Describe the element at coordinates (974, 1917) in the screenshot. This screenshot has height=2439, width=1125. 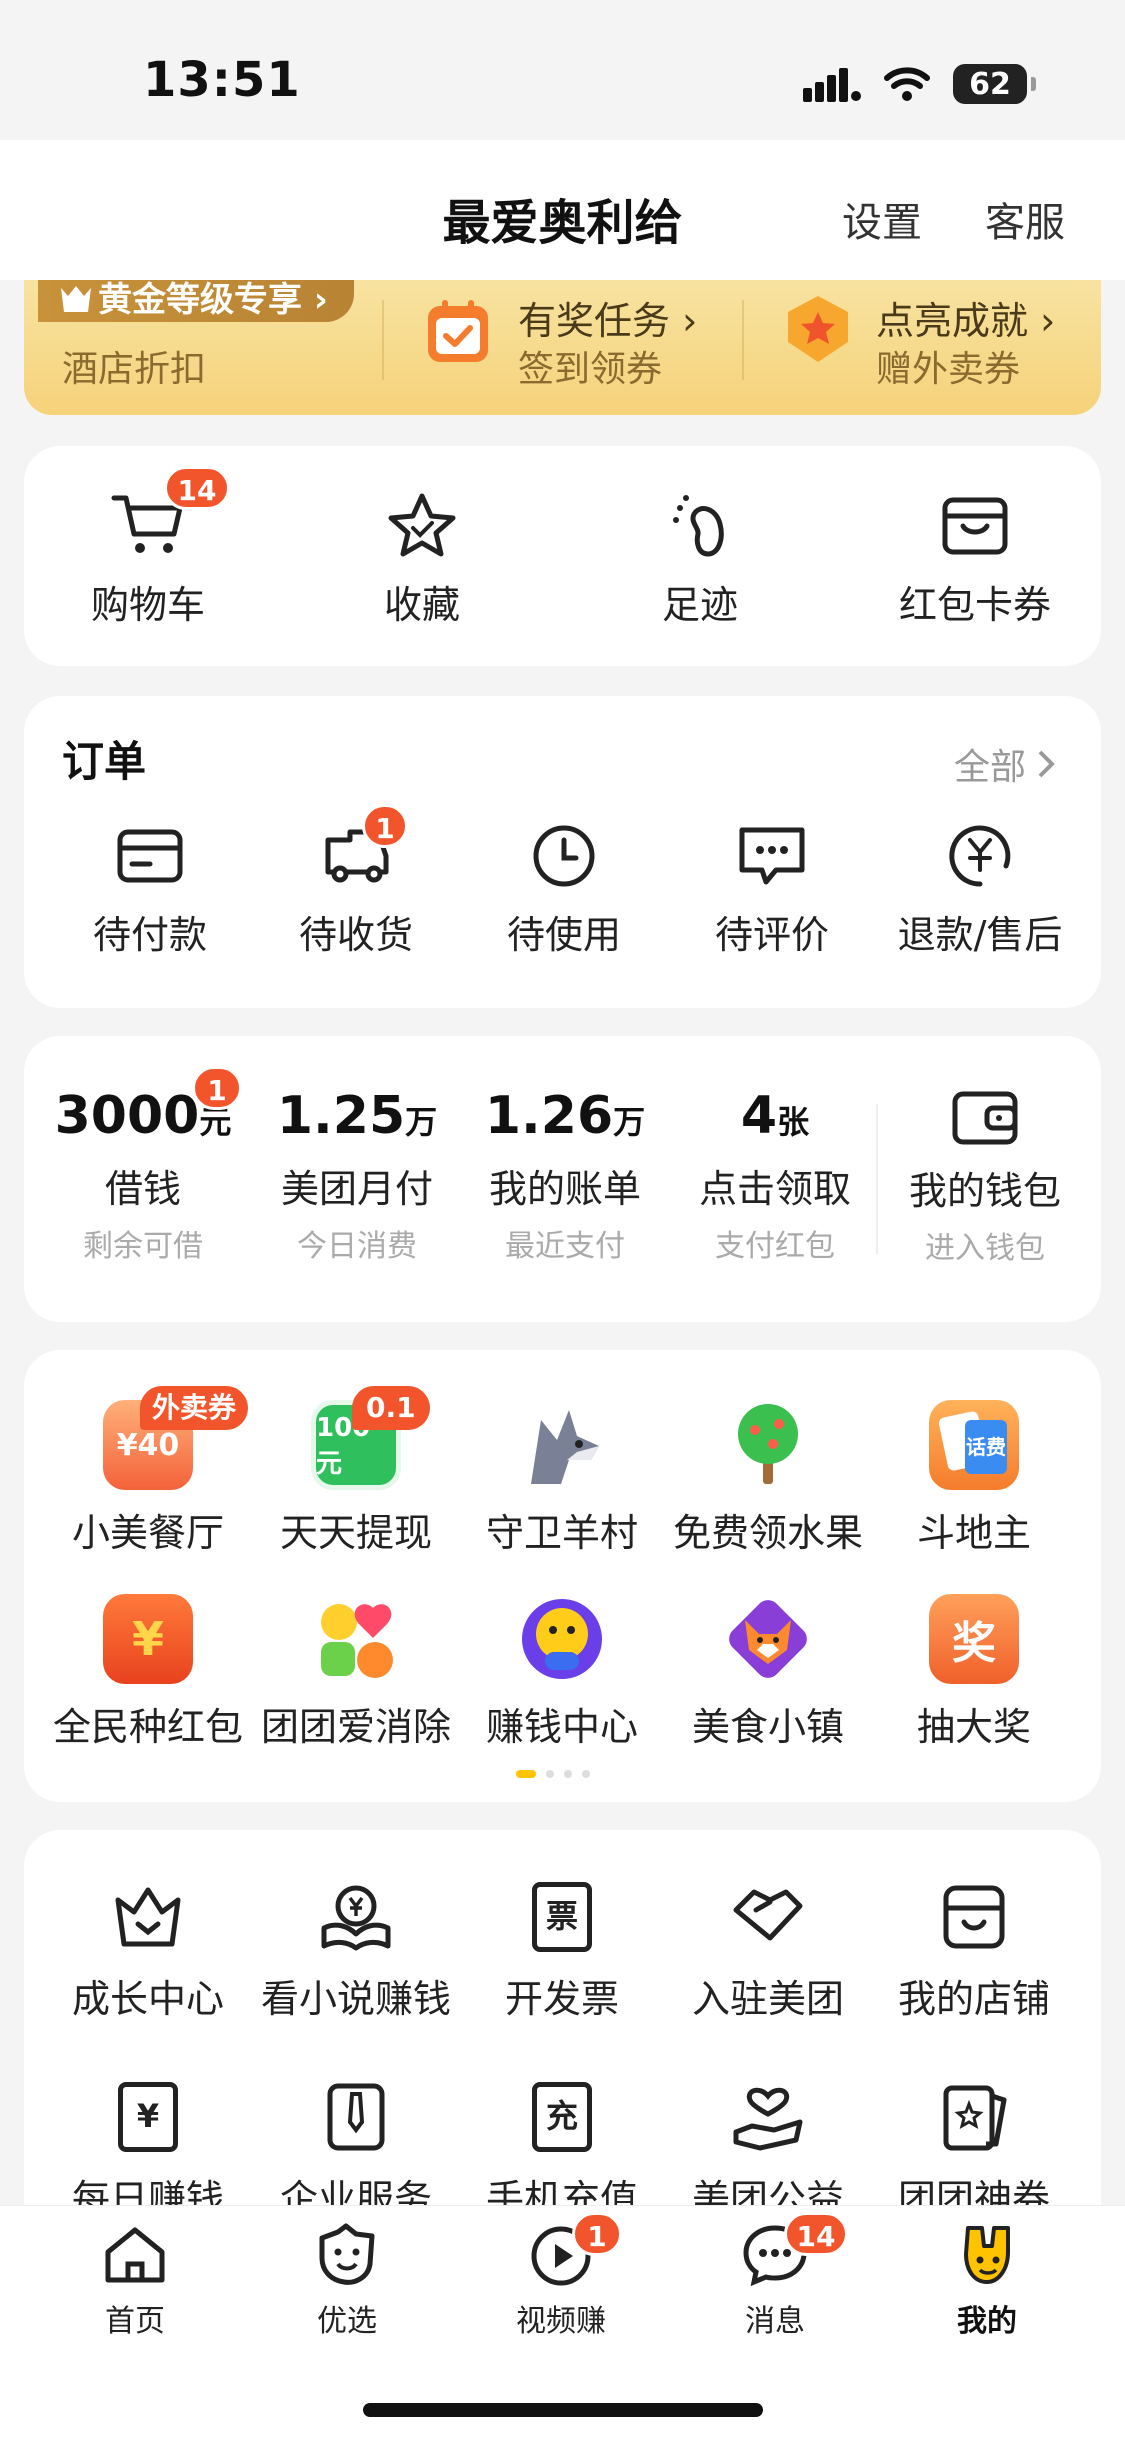
I see `store-icon` at that location.